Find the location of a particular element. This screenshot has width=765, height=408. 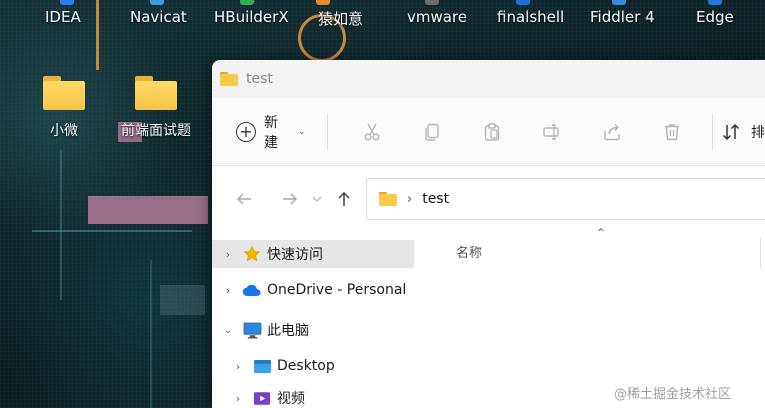

rename-icon is located at coordinates (551, 131).